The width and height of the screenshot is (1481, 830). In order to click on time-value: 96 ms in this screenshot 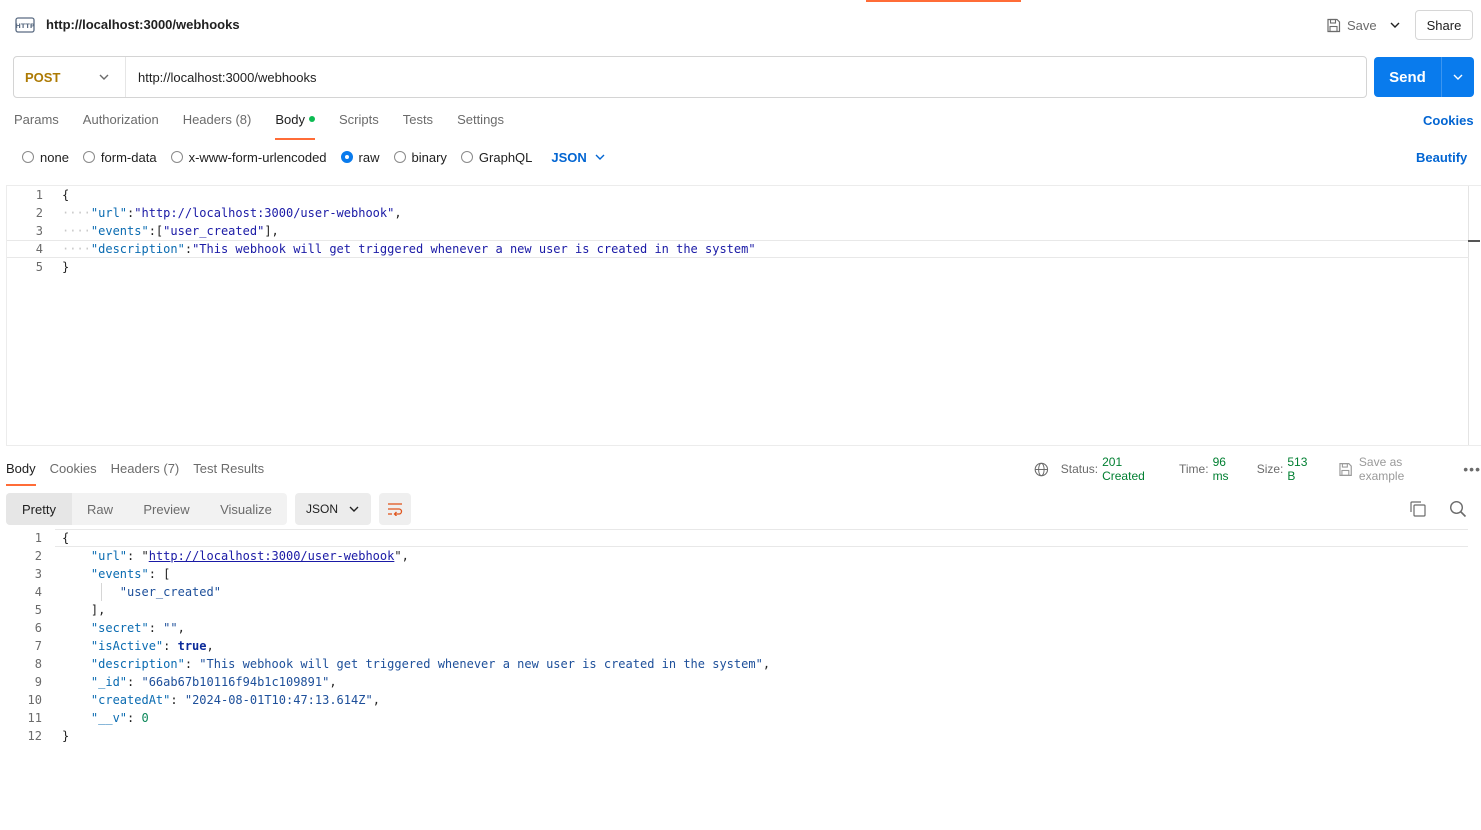, I will do `click(1229, 469)`.